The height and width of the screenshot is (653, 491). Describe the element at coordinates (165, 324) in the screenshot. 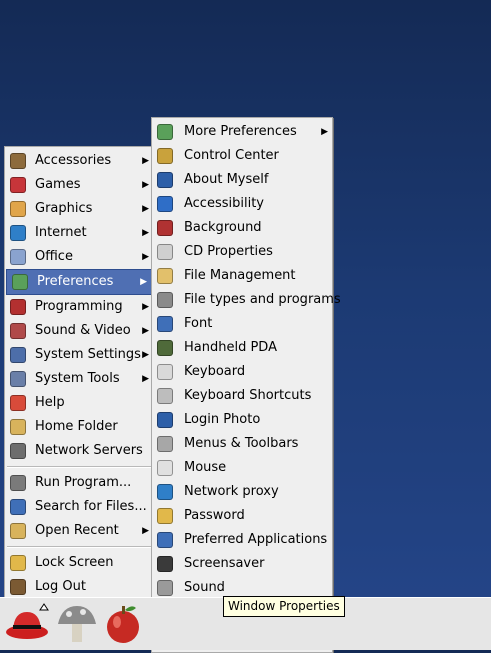

I see `font-icon` at that location.